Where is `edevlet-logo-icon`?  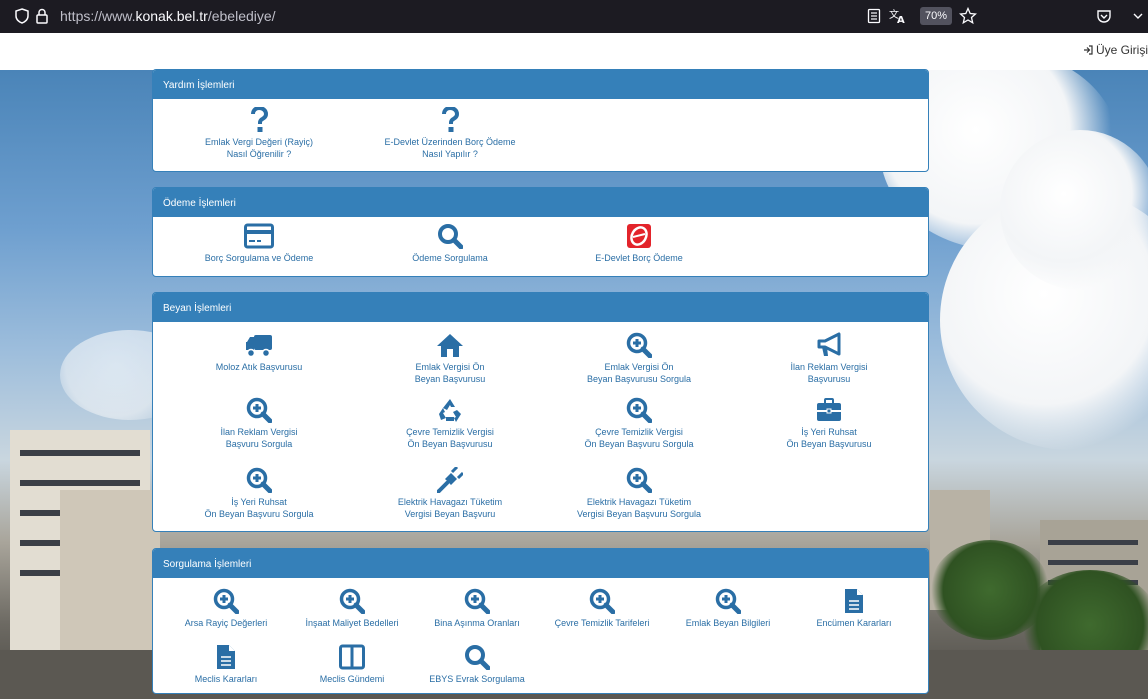 edevlet-logo-icon is located at coordinates (639, 236).